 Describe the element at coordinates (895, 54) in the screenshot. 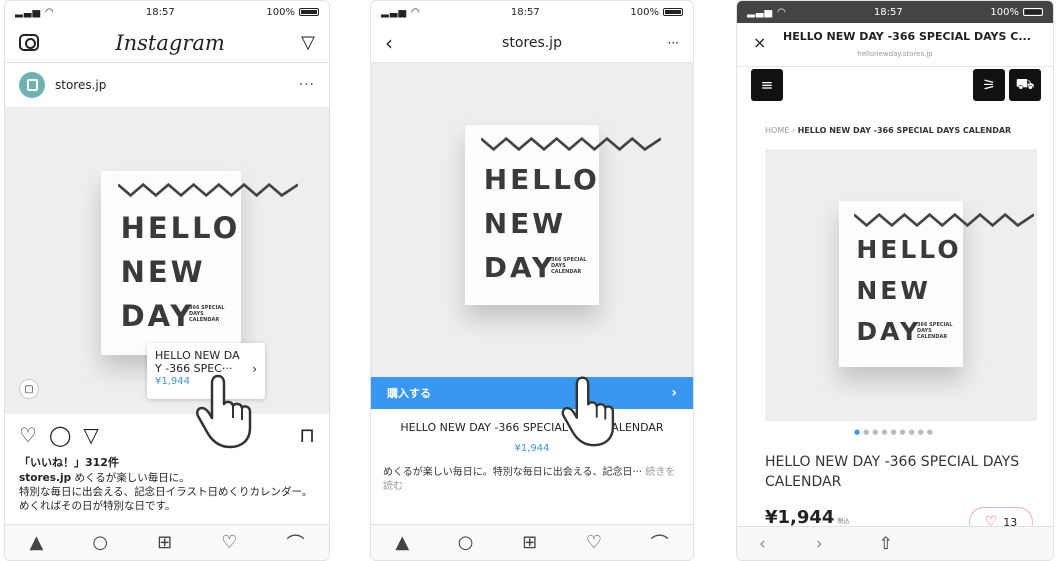

I see `page-url: hellonewday.stores.jp` at that location.